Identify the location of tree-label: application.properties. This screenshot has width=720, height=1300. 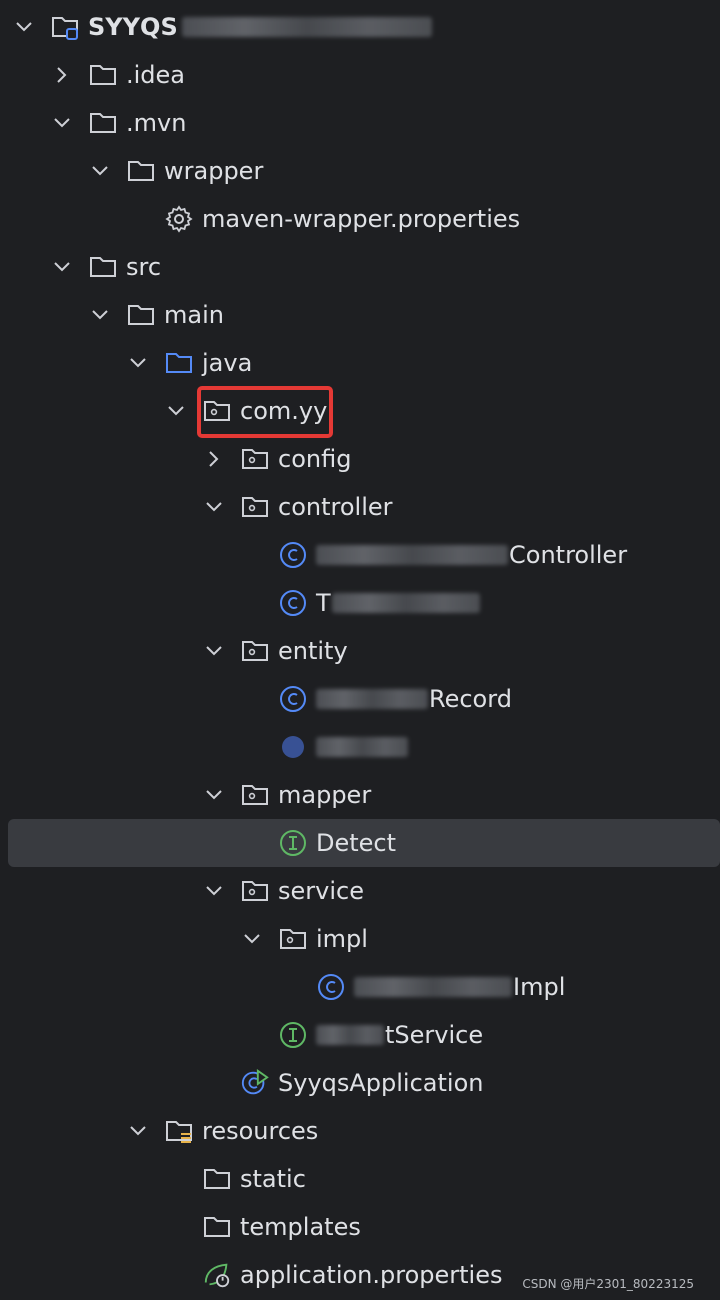
(371, 1275).